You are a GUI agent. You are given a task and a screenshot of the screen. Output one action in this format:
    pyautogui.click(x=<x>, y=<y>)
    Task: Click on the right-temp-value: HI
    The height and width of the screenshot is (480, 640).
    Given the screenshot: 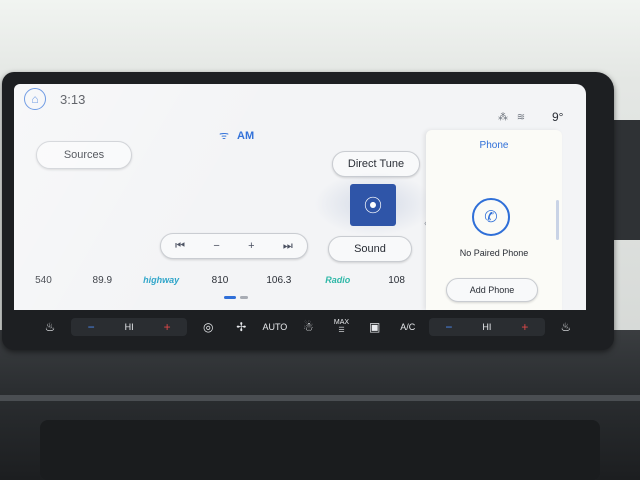 What is the action you would take?
    pyautogui.click(x=487, y=327)
    